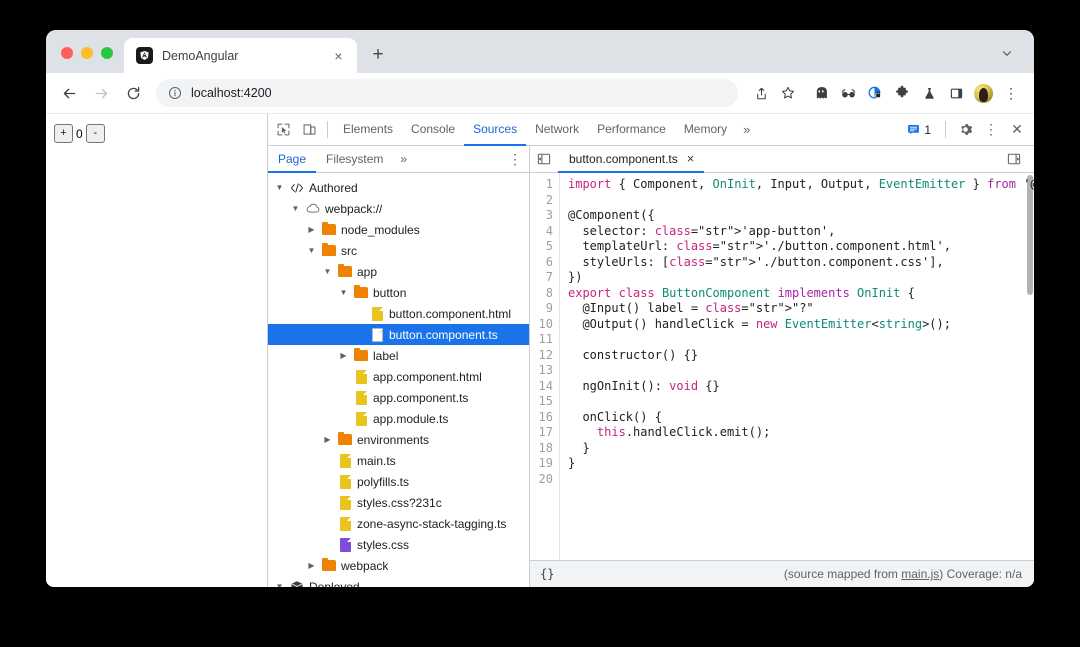 This screenshot has height=647, width=1080. What do you see at coordinates (283, 130) in the screenshot?
I see `inspect-element-icon` at bounding box center [283, 130].